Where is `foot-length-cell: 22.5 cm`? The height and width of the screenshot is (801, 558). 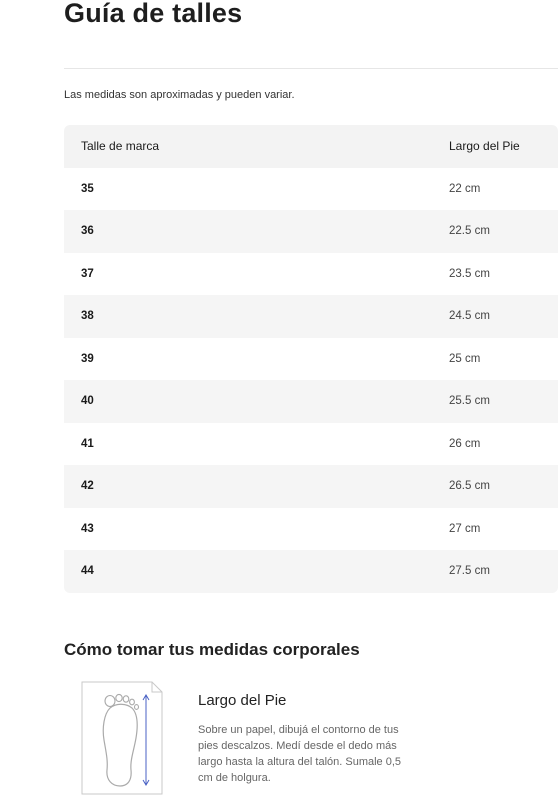
foot-length-cell: 22.5 cm is located at coordinates (469, 231).